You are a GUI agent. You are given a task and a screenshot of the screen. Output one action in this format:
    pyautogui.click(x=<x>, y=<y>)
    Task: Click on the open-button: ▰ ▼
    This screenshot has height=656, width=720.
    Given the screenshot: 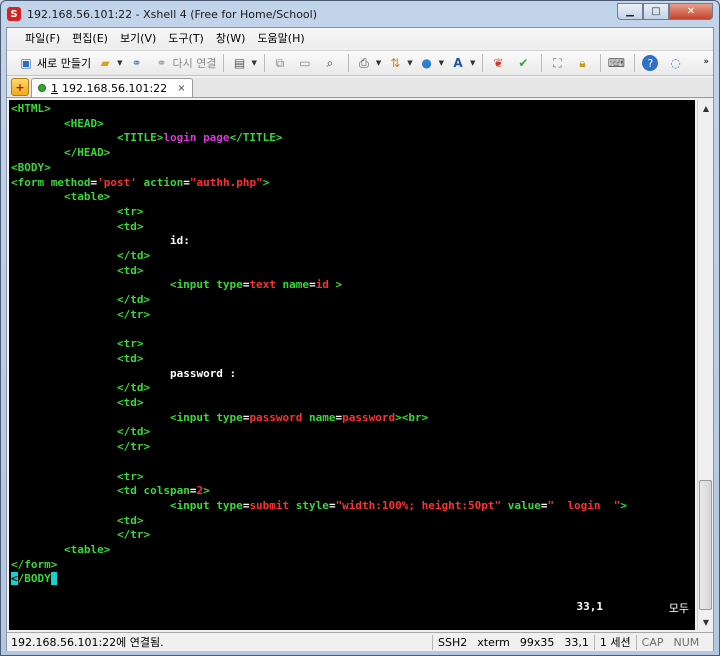 What is the action you would take?
    pyautogui.click(x=109, y=63)
    